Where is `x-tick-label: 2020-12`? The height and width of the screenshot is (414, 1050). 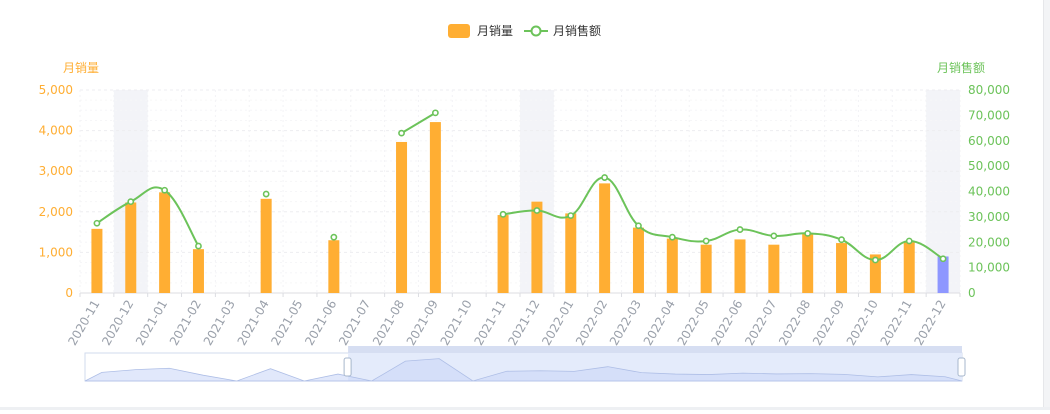
x-tick-label: 2020-12 is located at coordinates (117, 323).